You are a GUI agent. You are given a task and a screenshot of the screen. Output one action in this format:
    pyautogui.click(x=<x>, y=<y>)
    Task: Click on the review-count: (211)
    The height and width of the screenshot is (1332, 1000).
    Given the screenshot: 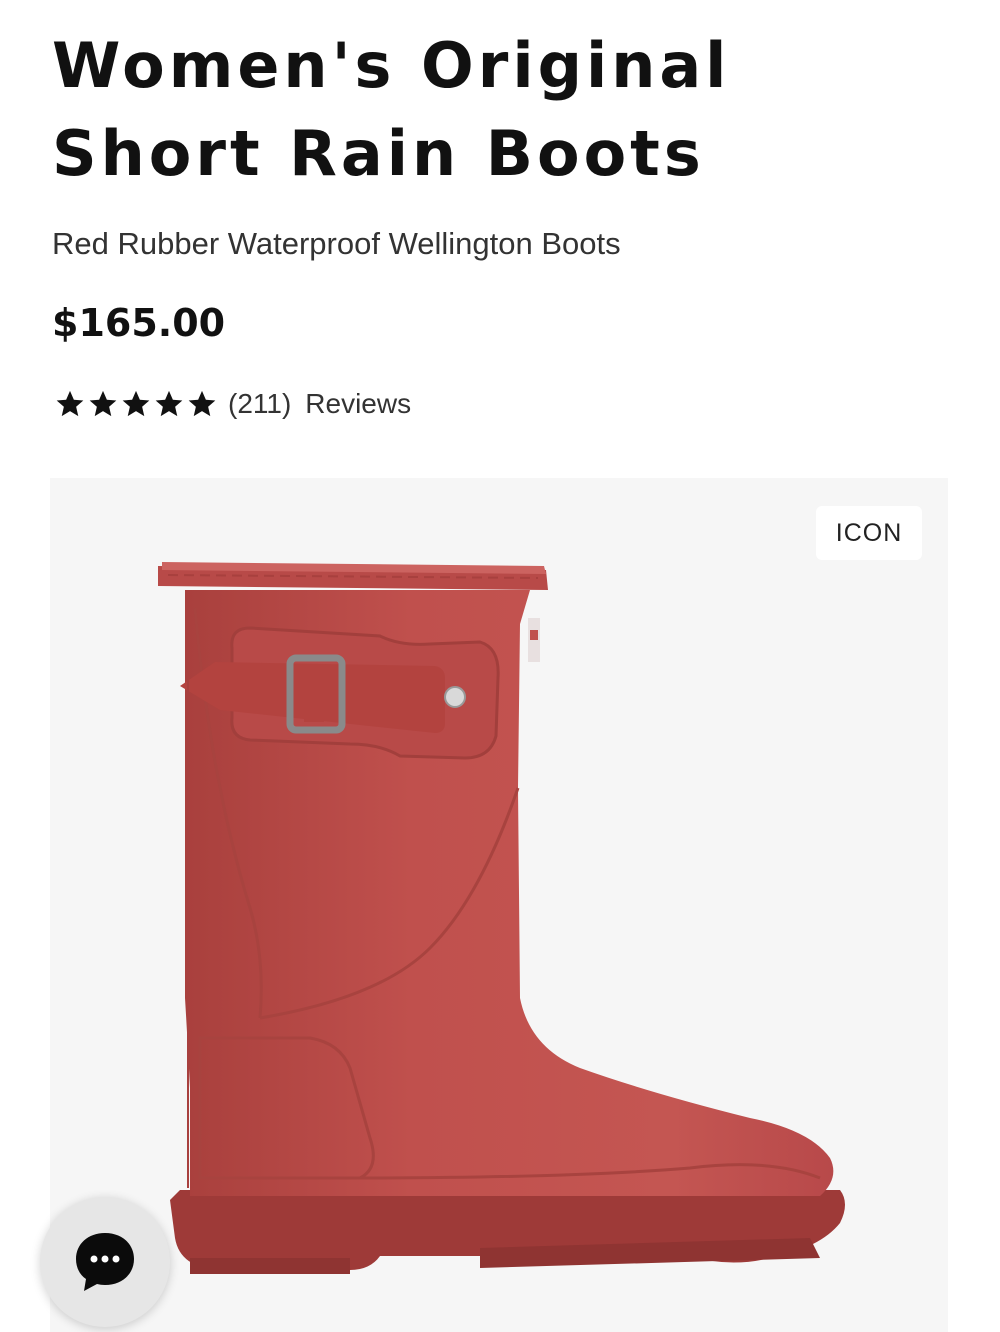 What is the action you would take?
    pyautogui.click(x=260, y=403)
    